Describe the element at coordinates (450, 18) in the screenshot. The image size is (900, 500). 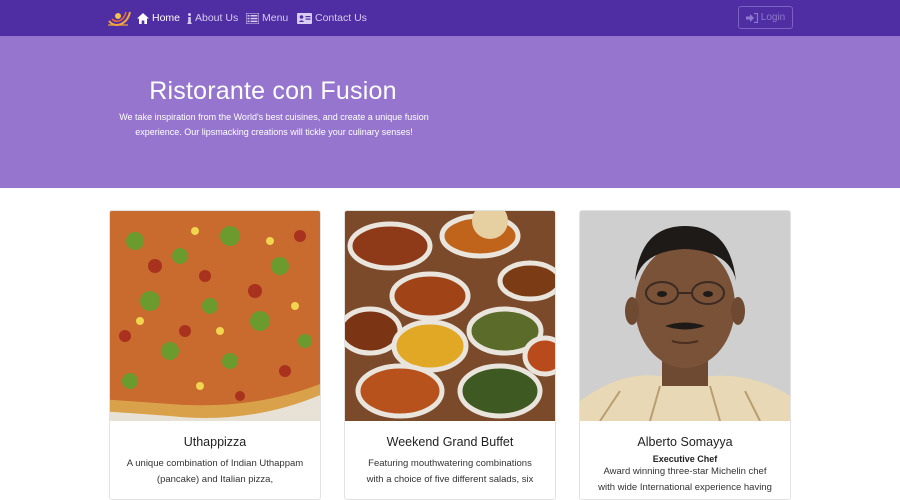
I see `navbar: Home About Us Menu Contact Us Login` at that location.